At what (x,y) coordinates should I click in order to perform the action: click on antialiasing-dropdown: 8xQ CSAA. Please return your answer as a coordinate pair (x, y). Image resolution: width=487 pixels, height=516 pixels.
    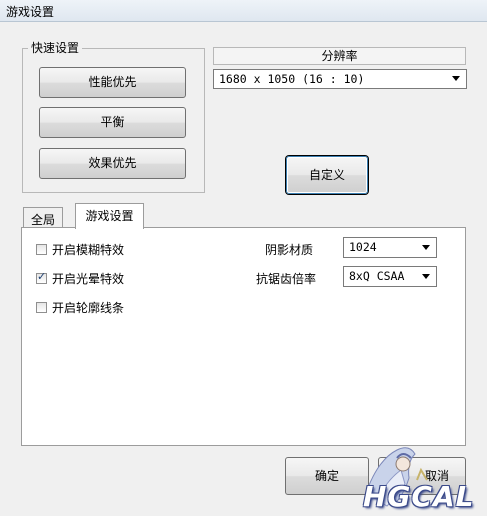
    Looking at the image, I should click on (390, 276).